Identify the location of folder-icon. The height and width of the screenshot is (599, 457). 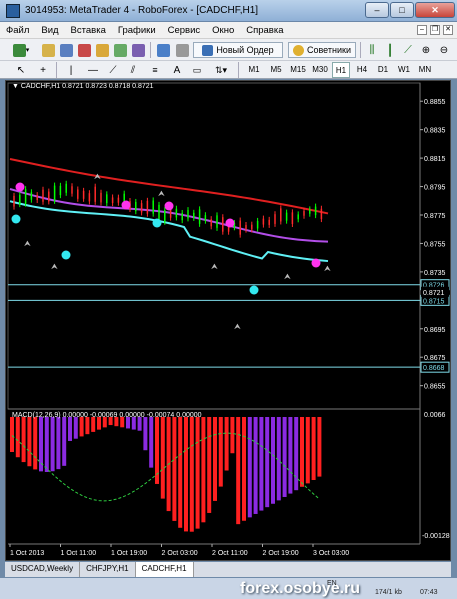
(48, 50).